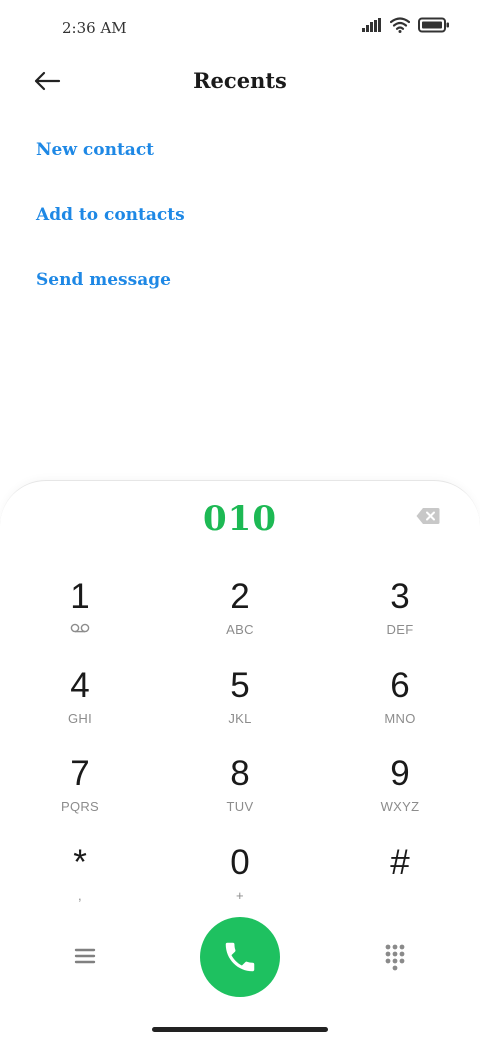 The width and height of the screenshot is (480, 1040). I want to click on battery-icon, so click(433, 25).